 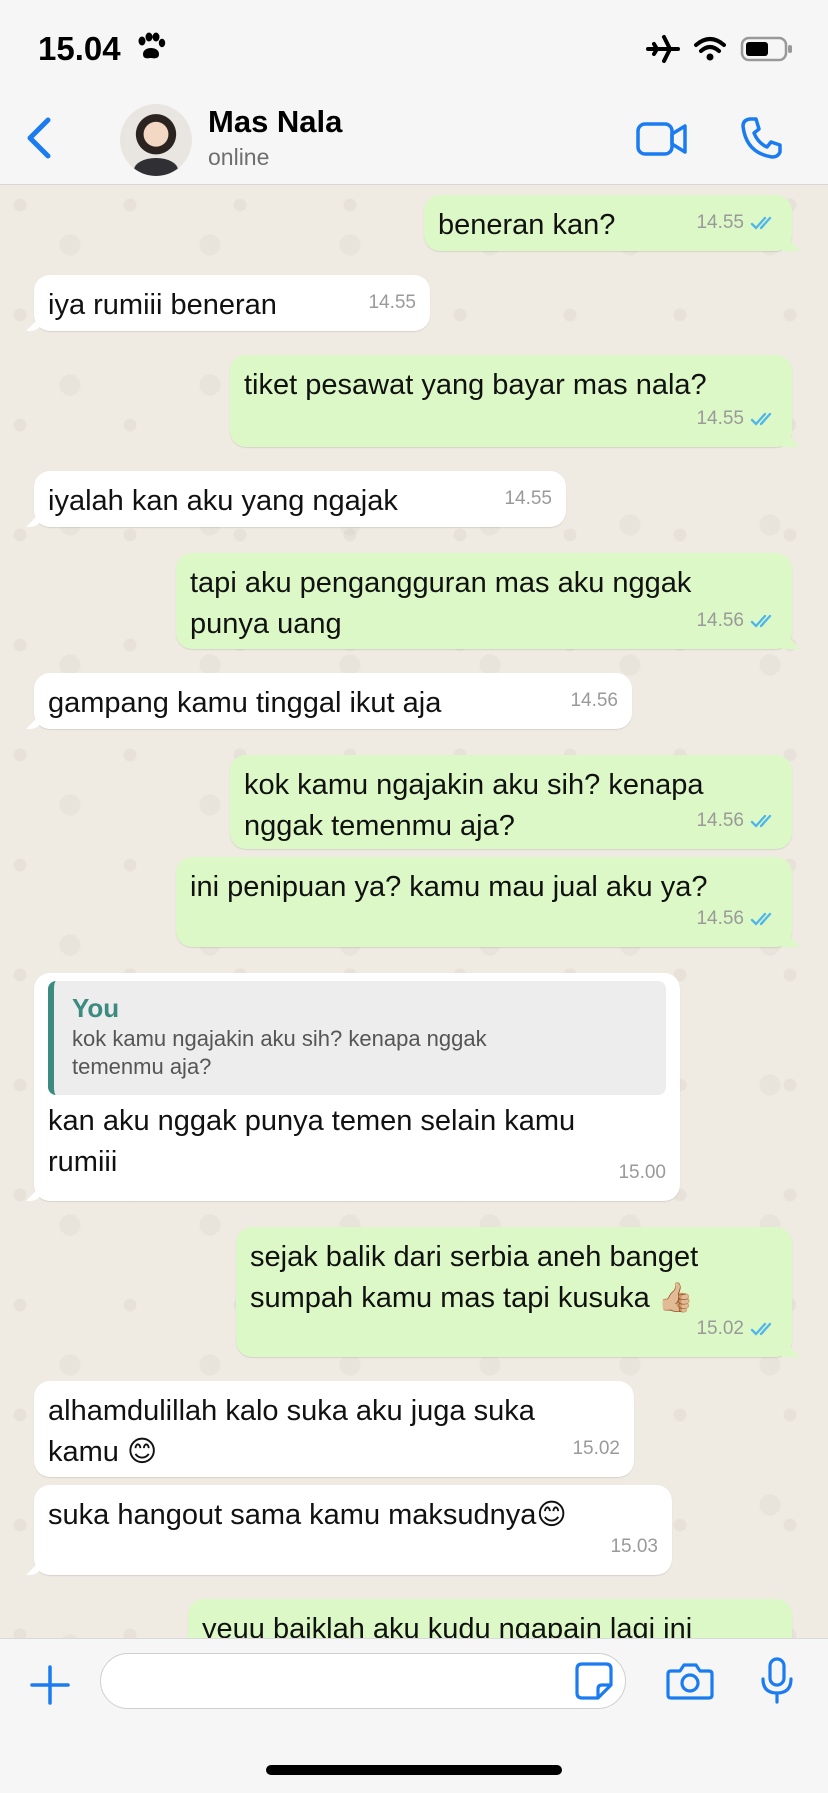 What do you see at coordinates (79, 48) in the screenshot?
I see `status-time: 15.04` at bounding box center [79, 48].